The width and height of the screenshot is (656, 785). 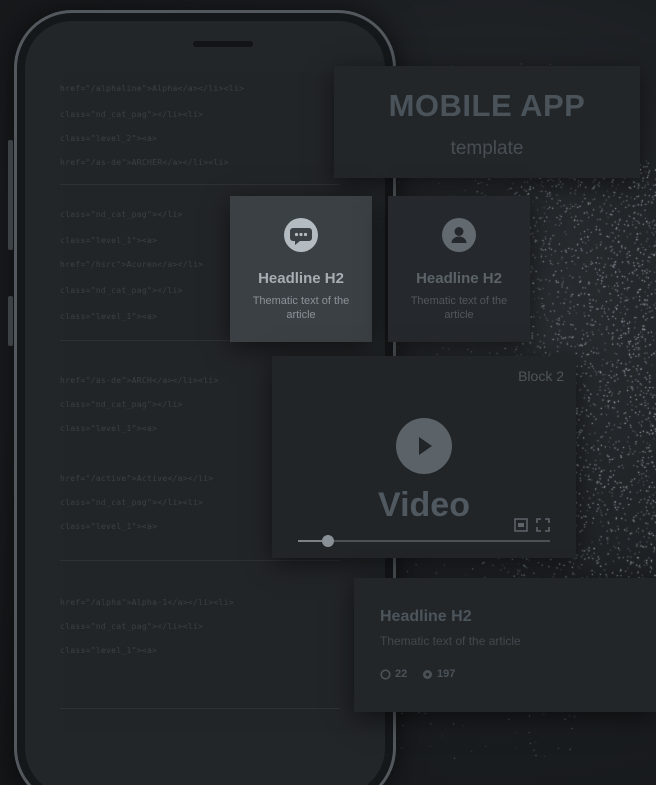 What do you see at coordinates (487, 105) in the screenshot?
I see `app-title: MOBILE APP` at bounding box center [487, 105].